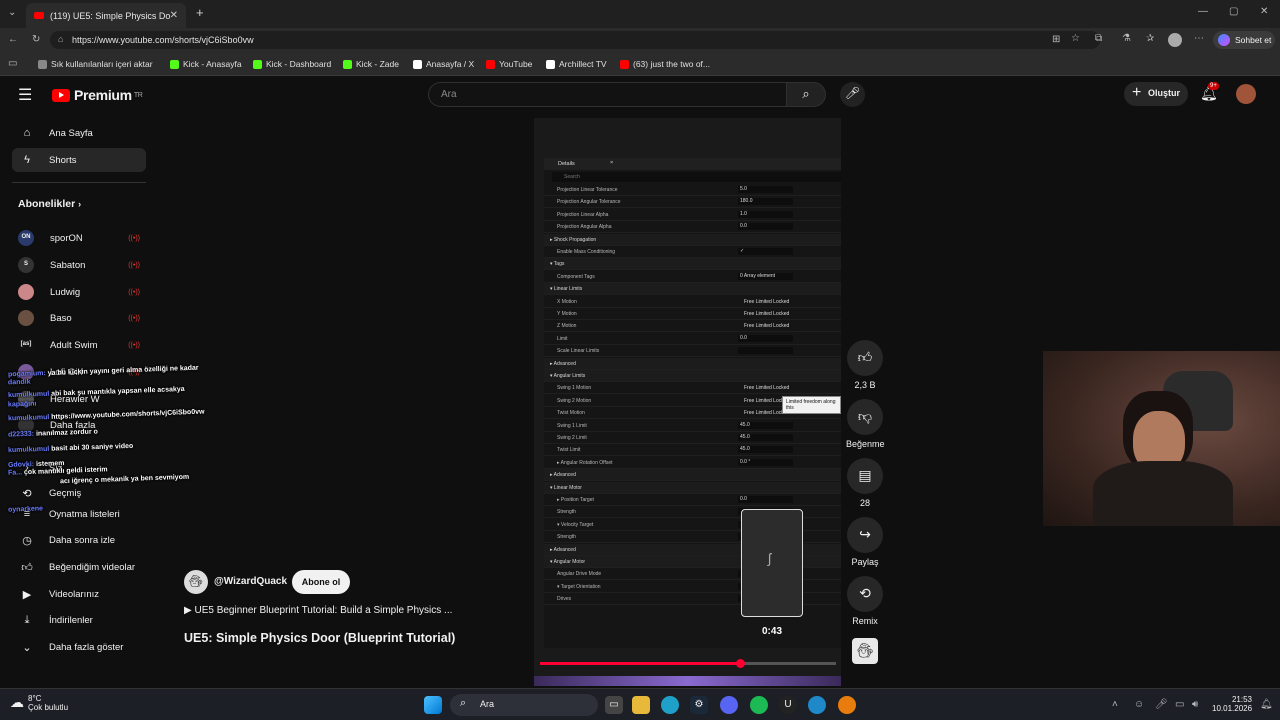 Image resolution: width=1280 pixels, height=720 pixels. I want to click on notification-center-icon: 🔔︎, so click(1266, 704).